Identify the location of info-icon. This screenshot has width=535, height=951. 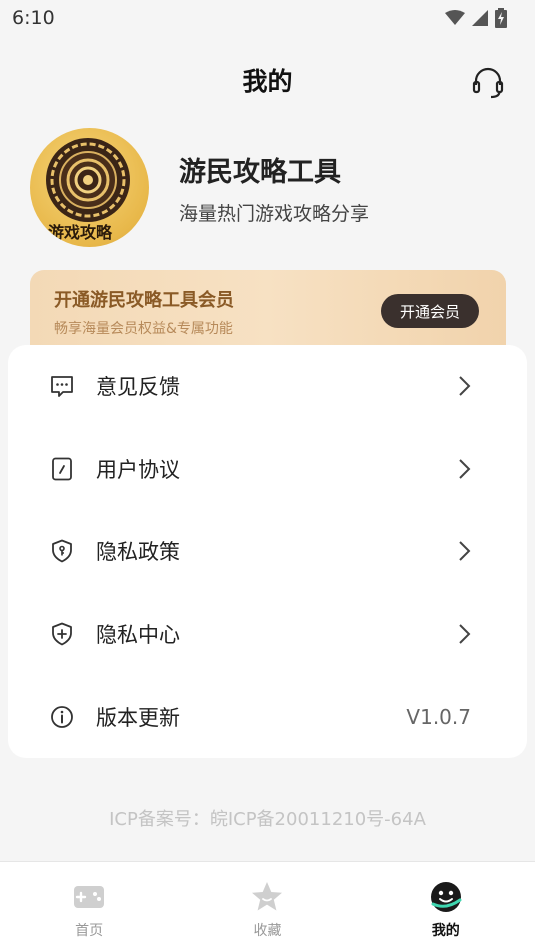
(62, 716).